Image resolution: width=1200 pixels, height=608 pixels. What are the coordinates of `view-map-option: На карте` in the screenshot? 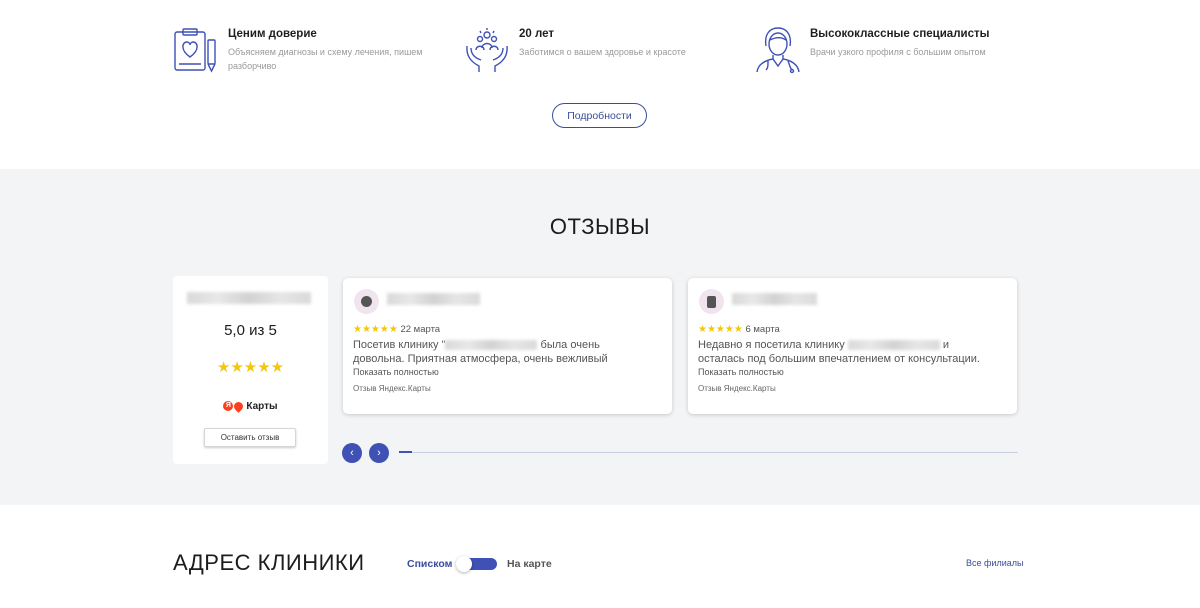 It's located at (529, 564).